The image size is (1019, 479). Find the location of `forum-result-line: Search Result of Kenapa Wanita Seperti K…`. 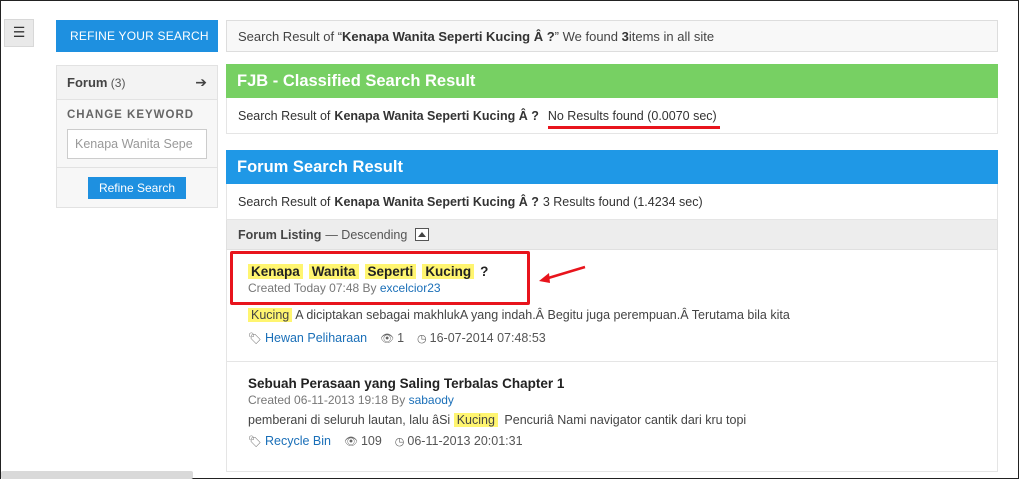

forum-result-line: Search Result of Kenapa Wanita Seperti K… is located at coordinates (612, 202).